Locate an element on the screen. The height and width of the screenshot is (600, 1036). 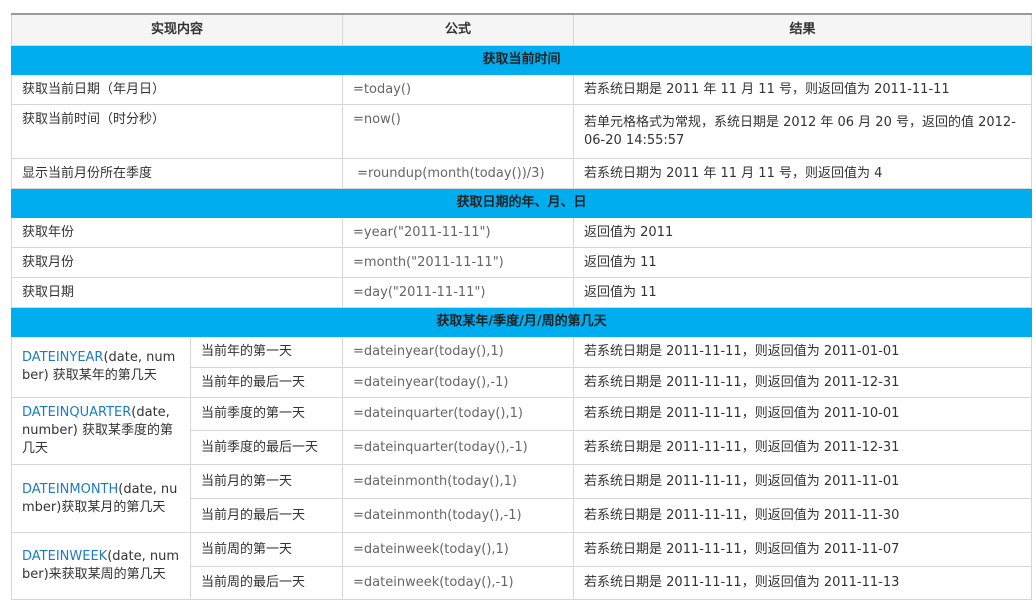
row-label: 当前月的最后一天 is located at coordinates (266, 515).